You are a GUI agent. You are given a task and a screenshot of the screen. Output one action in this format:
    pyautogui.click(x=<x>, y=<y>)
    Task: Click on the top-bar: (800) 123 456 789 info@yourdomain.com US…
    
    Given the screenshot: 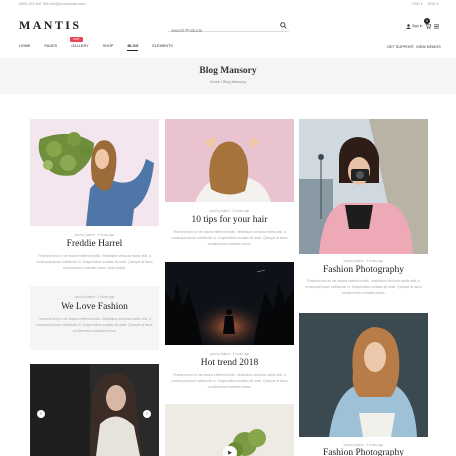 What is the action you would take?
    pyautogui.click(x=228, y=5)
    